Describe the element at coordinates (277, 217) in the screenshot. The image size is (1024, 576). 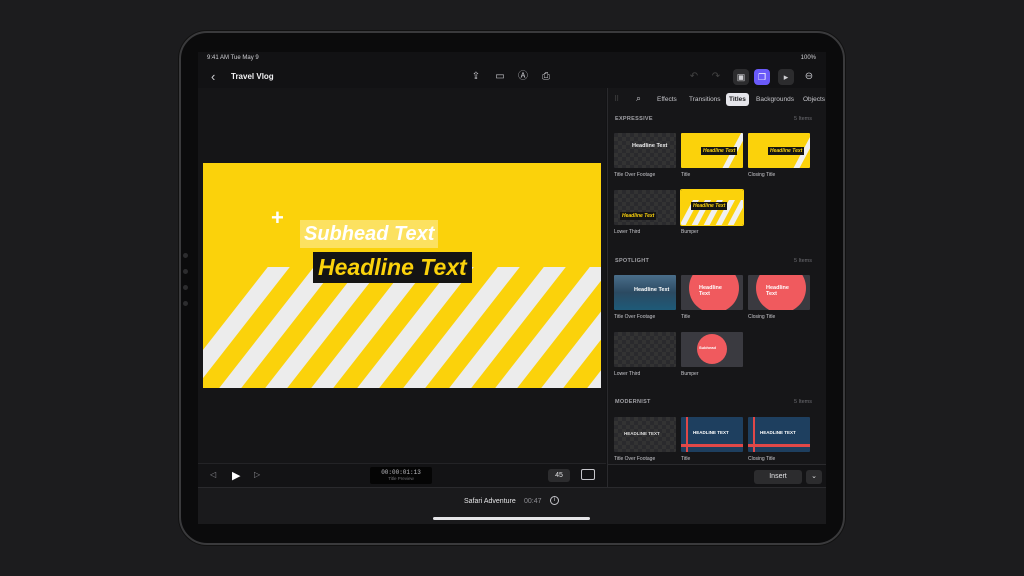
I see `plus-icon: +` at that location.